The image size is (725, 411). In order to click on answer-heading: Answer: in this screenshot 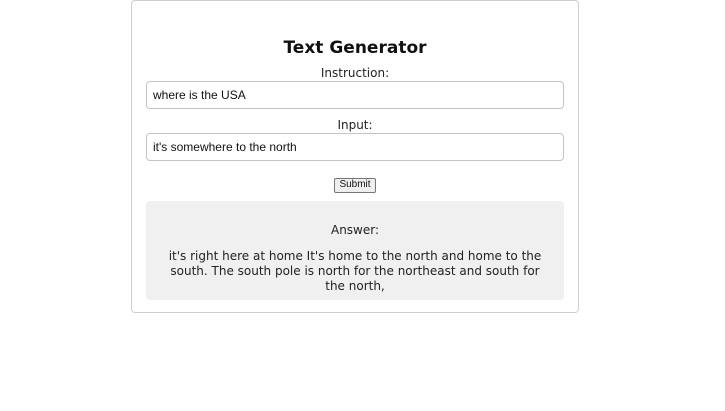, I will do `click(355, 230)`.